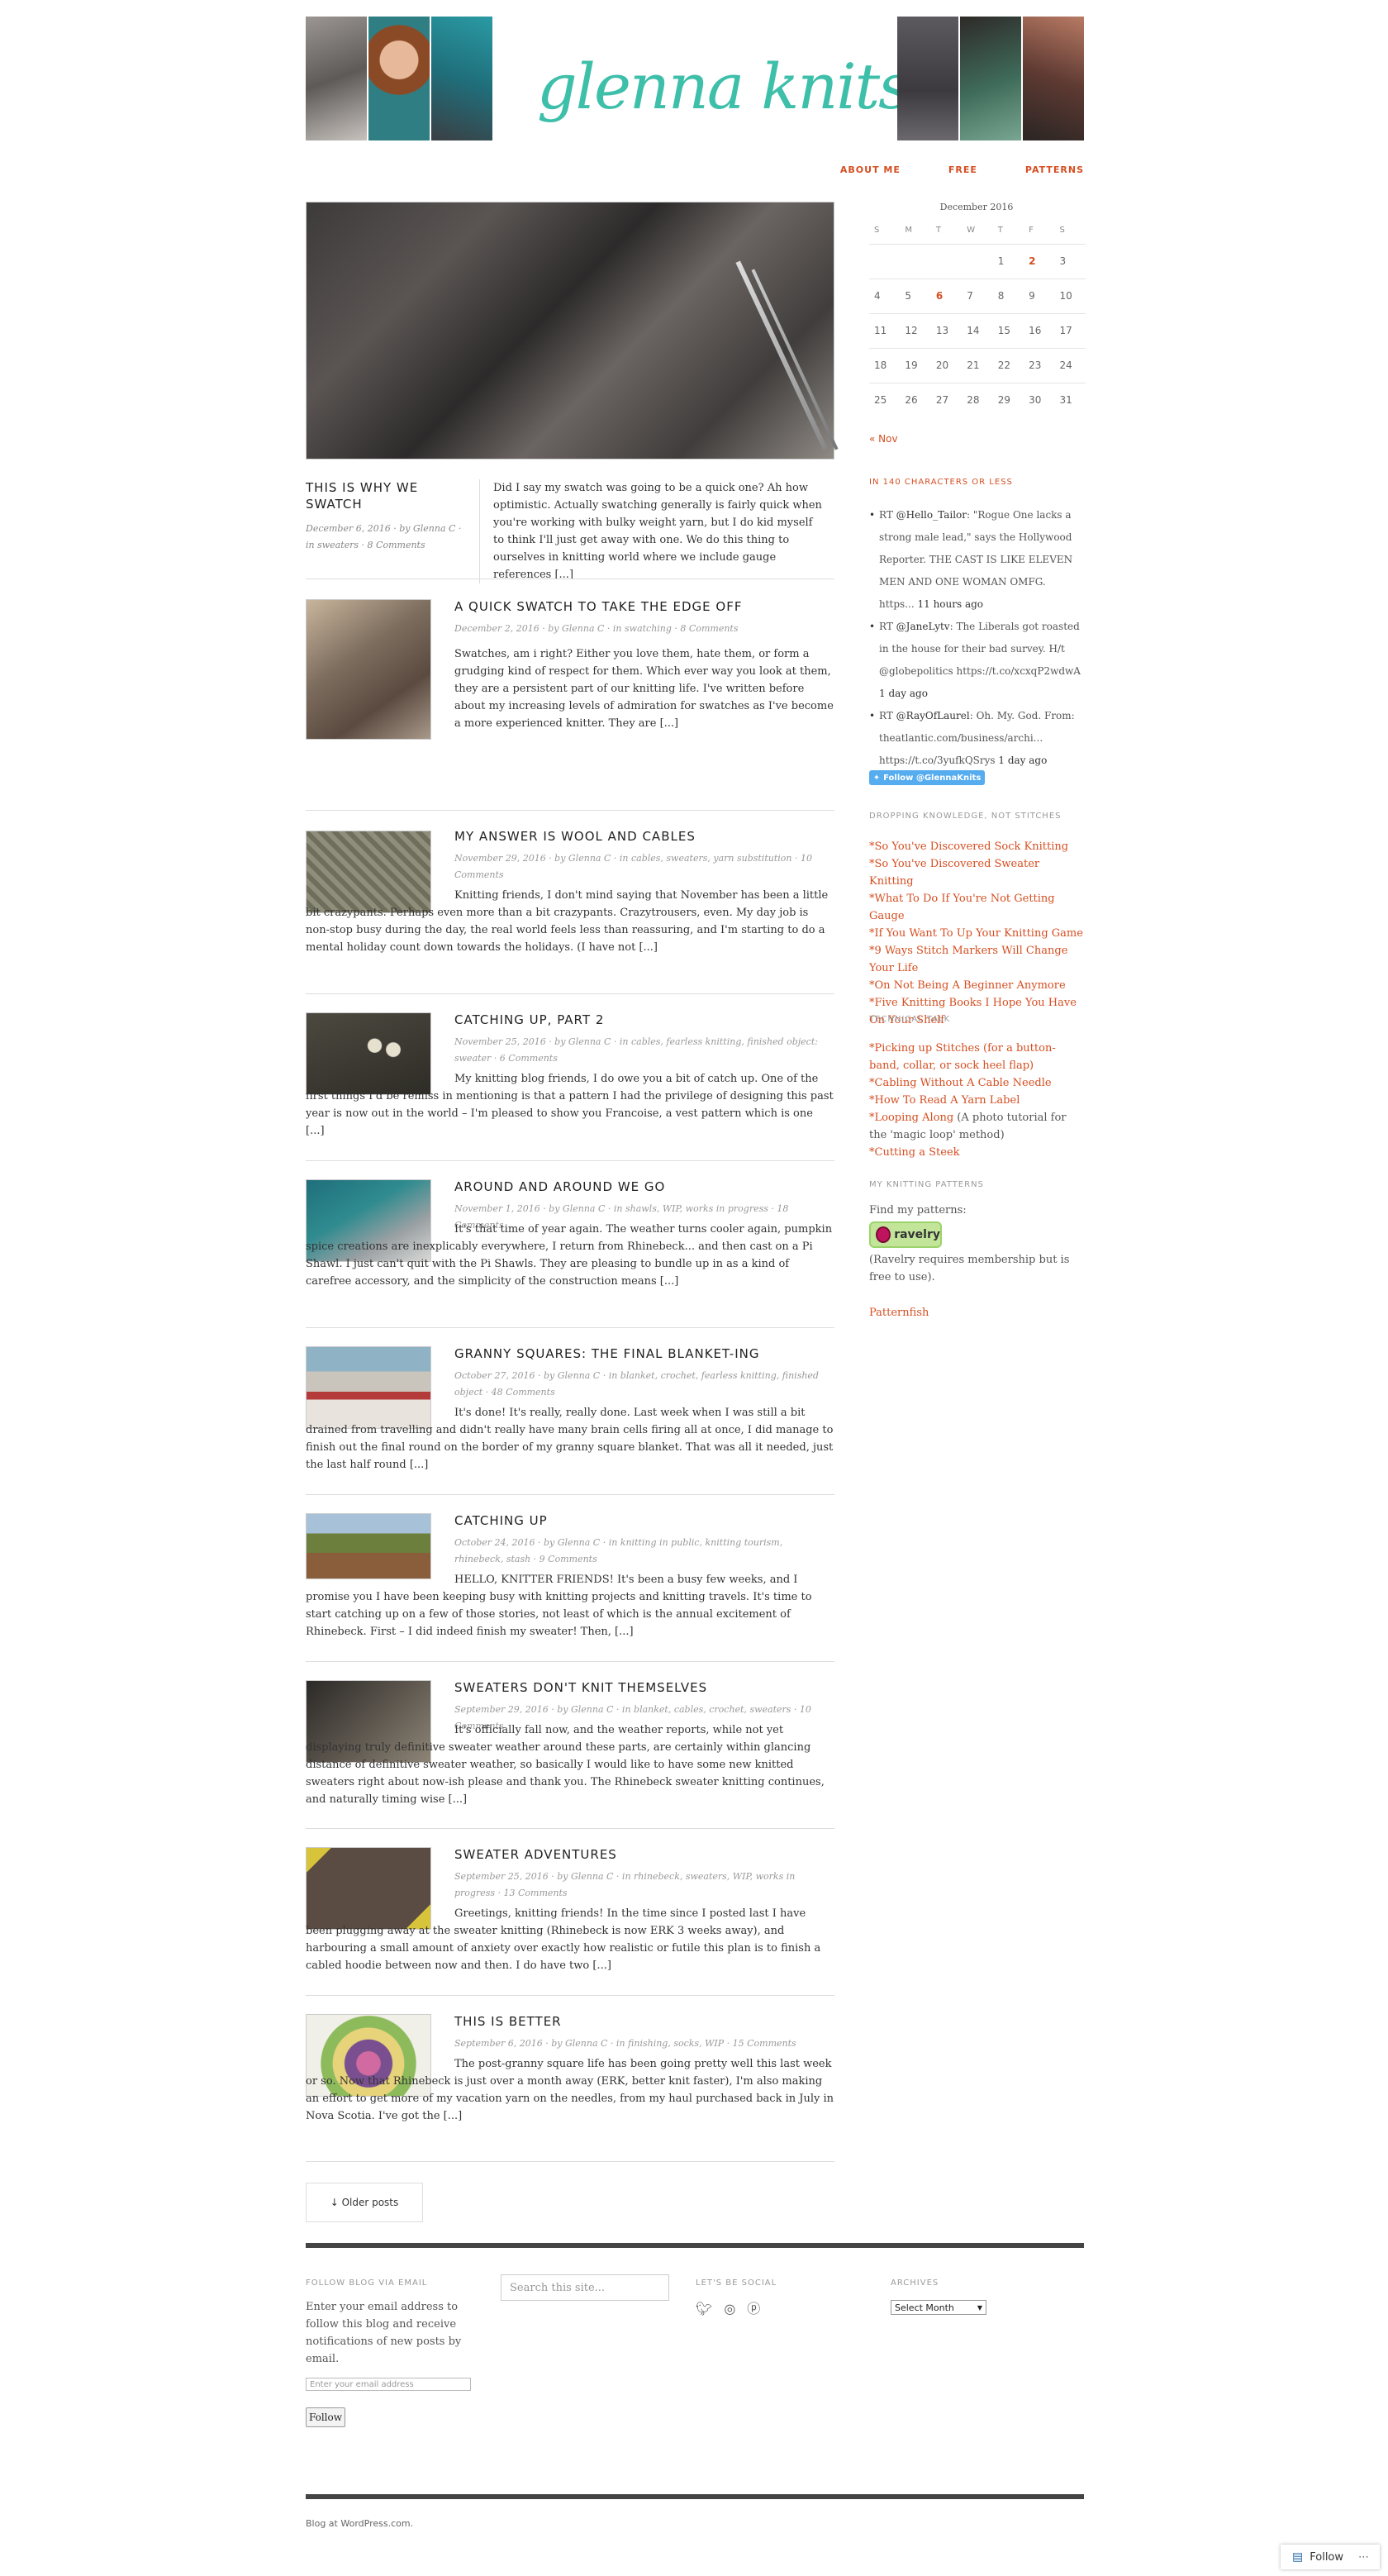 Image resolution: width=1388 pixels, height=2576 pixels. What do you see at coordinates (876, 778) in the screenshot?
I see `twitter-bird-icon: ✦` at bounding box center [876, 778].